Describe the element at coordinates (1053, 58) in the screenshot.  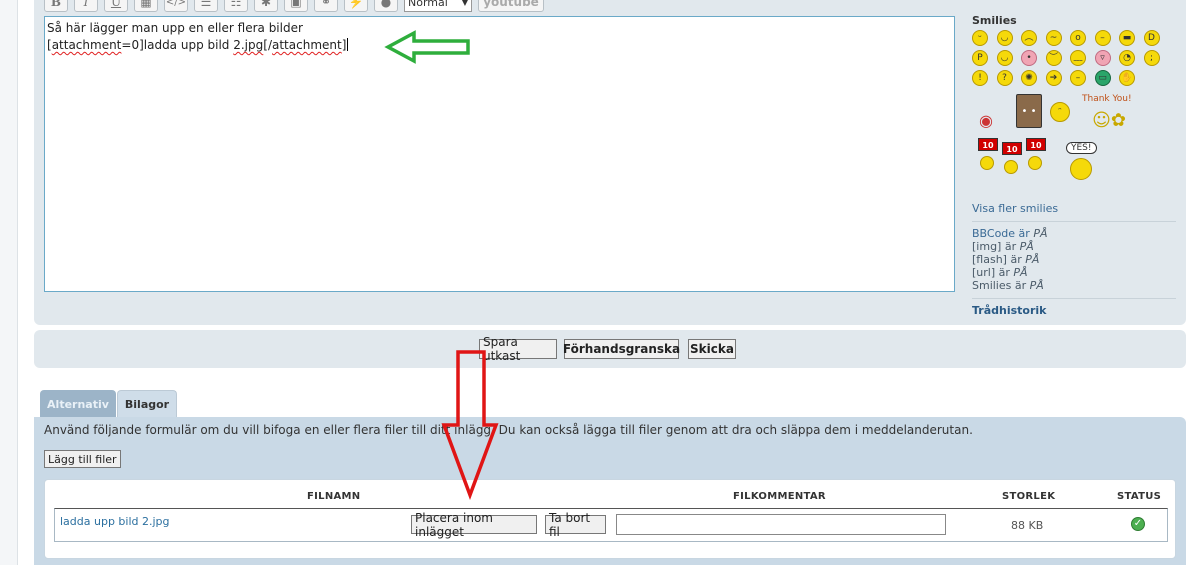
I see `mad-icon: ︶` at that location.